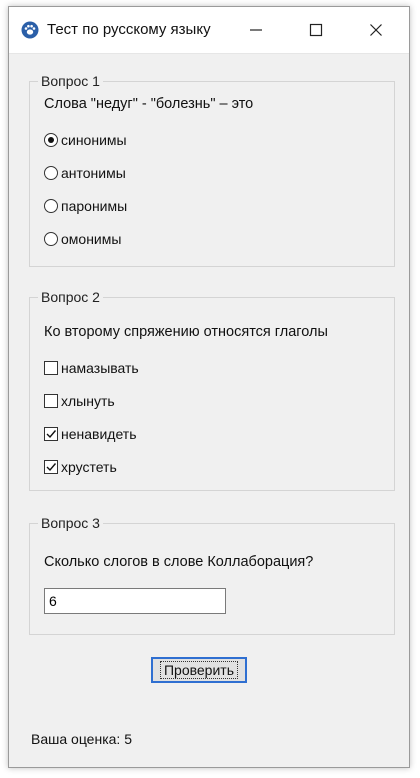  I want to click on maximize-icon, so click(316, 30).